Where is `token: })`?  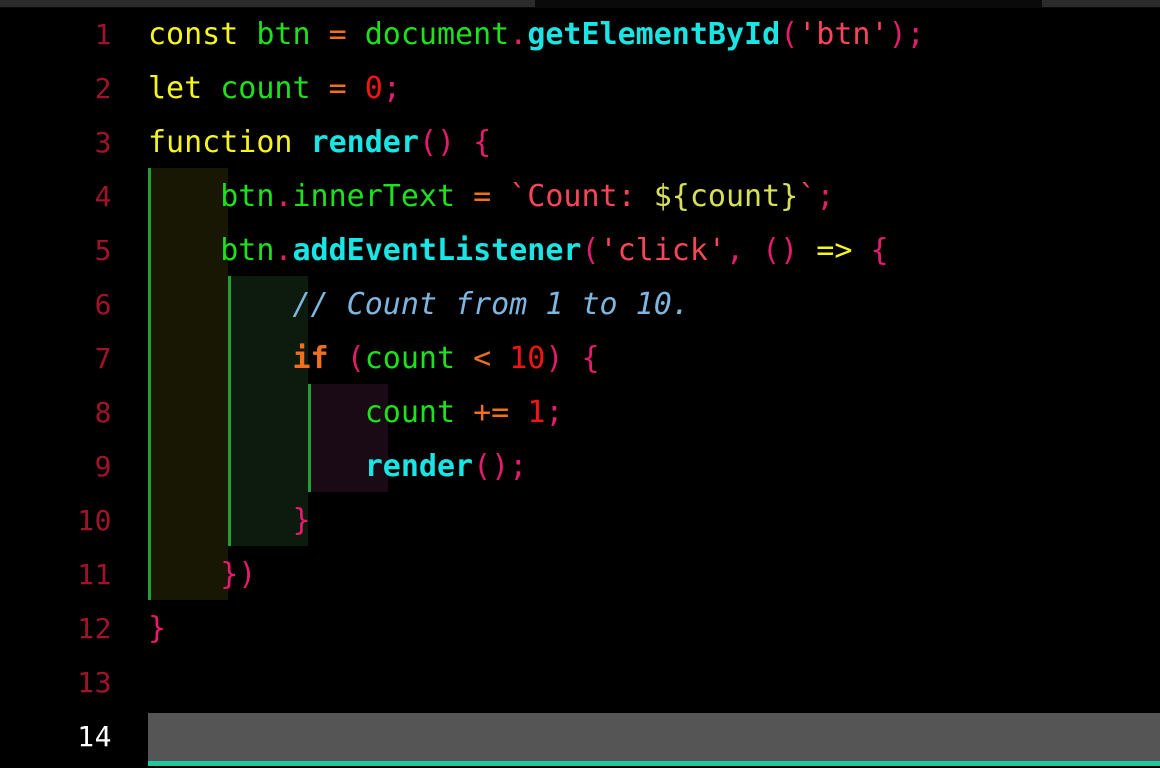
token: }) is located at coordinates (238, 574).